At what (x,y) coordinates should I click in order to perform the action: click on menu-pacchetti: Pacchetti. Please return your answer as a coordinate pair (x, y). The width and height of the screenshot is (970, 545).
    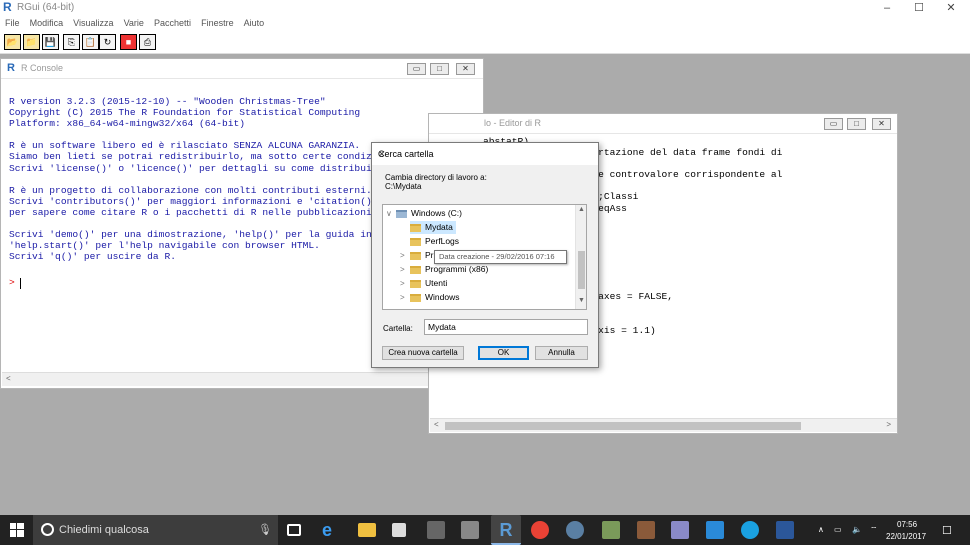
    Looking at the image, I should click on (172, 23).